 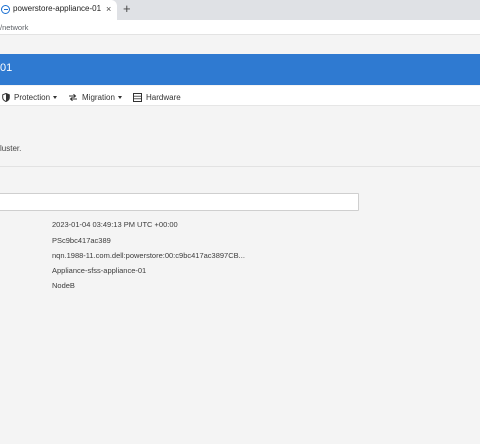 I want to click on detail-value-node: NodeB, so click(x=63, y=285).